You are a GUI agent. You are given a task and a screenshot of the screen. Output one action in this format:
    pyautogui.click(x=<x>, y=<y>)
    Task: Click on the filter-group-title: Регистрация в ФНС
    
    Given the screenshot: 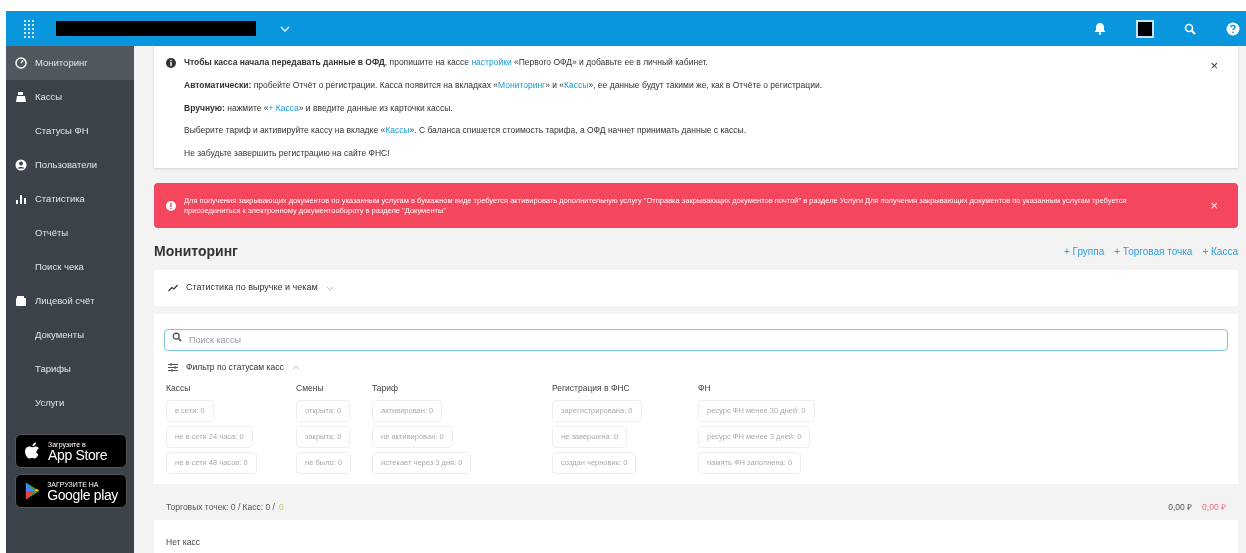 What is the action you would take?
    pyautogui.click(x=591, y=388)
    